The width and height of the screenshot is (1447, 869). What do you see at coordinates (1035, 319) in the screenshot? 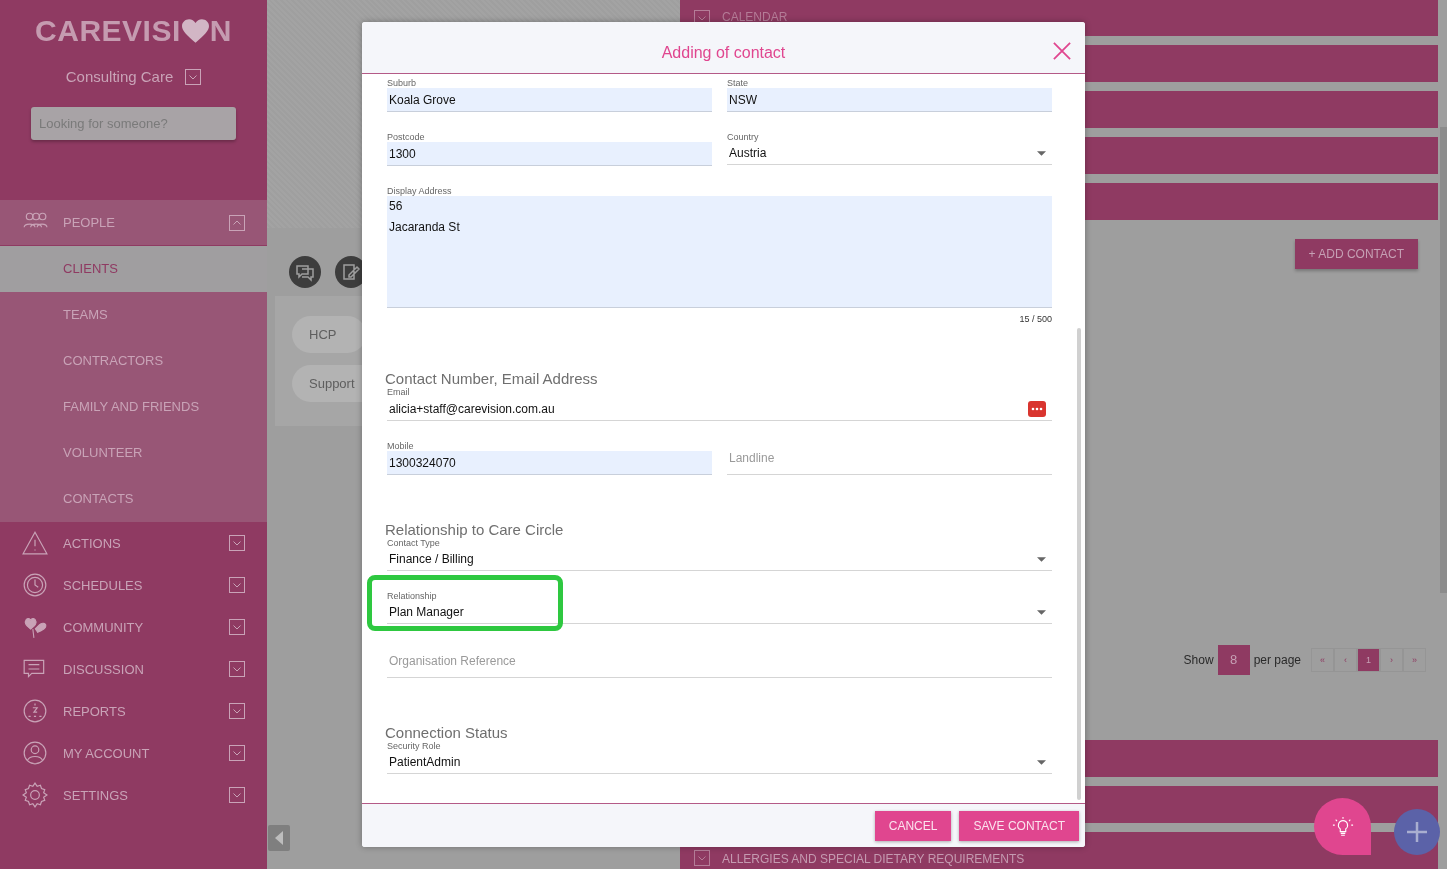
I see `character-counter: 15 / 500` at bounding box center [1035, 319].